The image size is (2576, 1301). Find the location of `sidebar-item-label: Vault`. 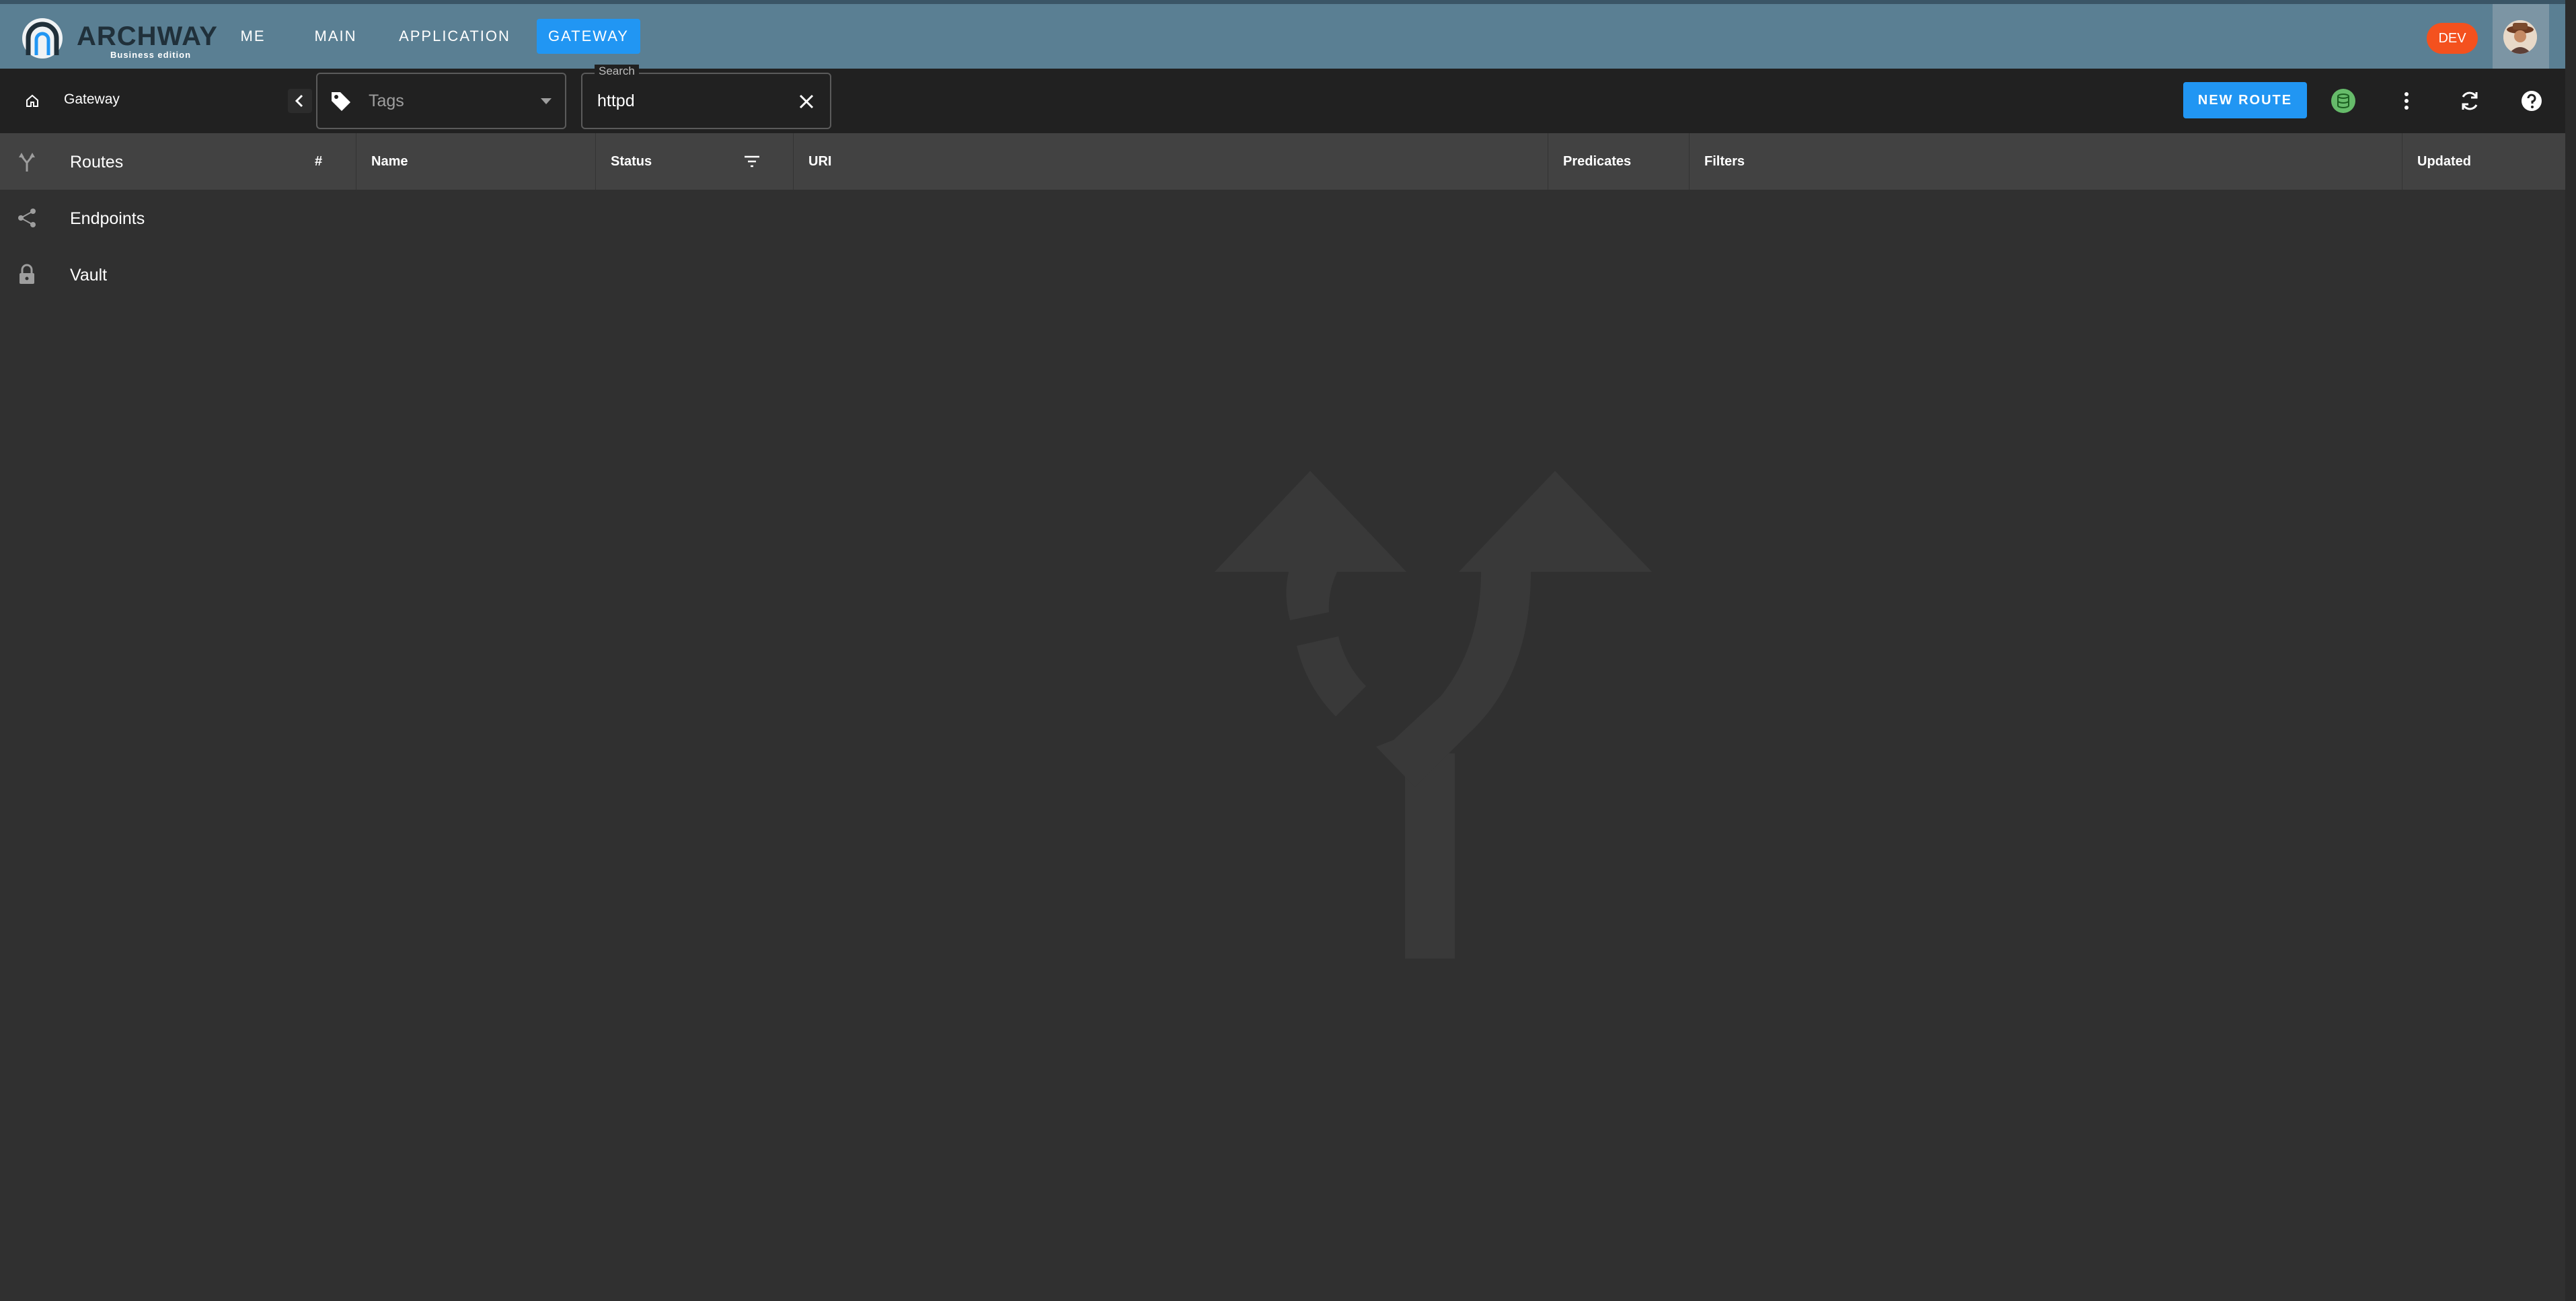

sidebar-item-label: Vault is located at coordinates (89, 275).